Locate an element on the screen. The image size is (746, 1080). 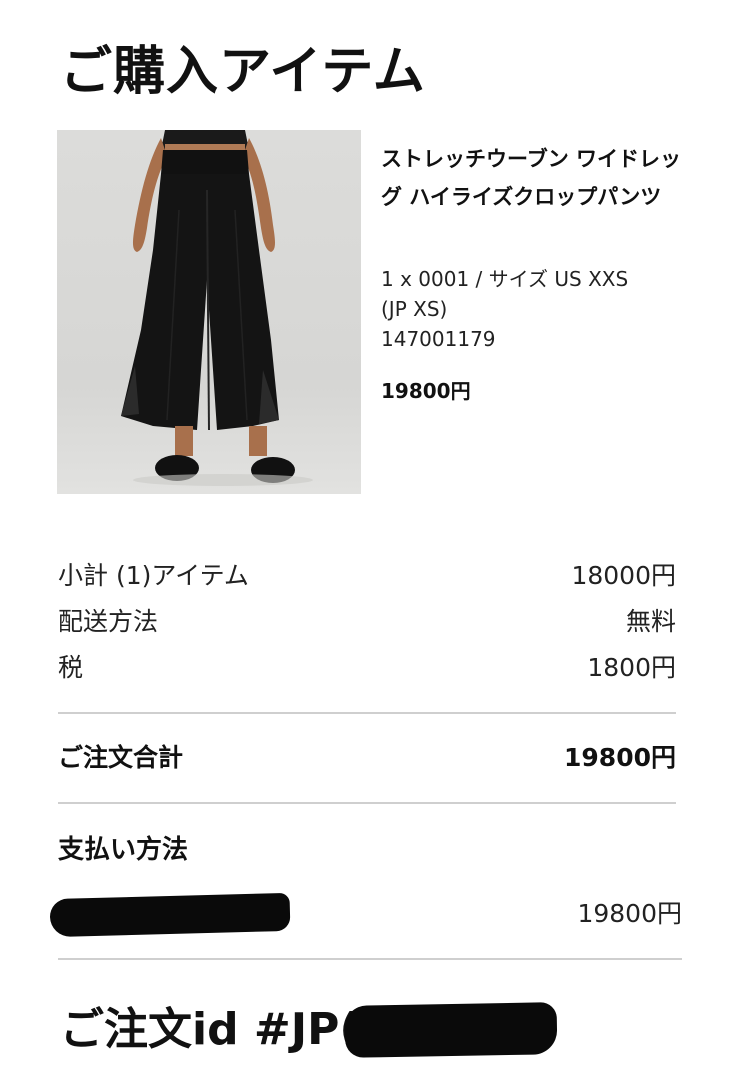
order-id: ご注文id #JP( is located at coordinates (210, 1029).